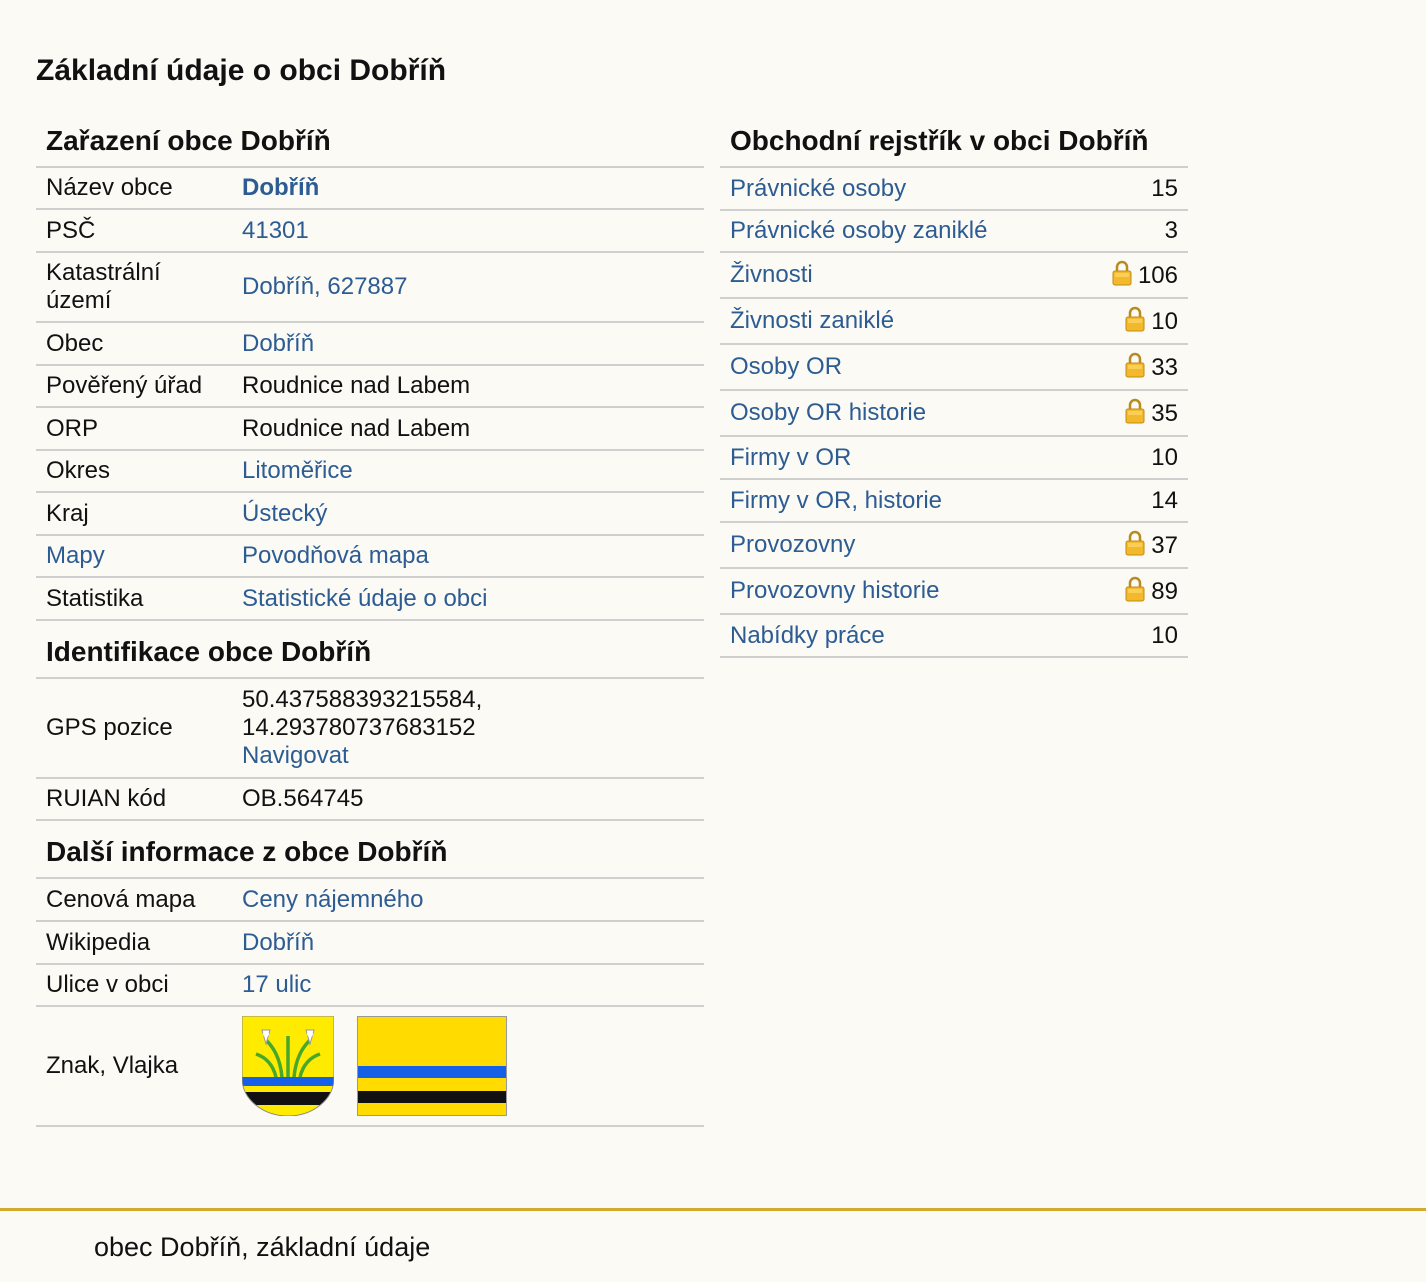 The height and width of the screenshot is (1282, 1426). I want to click on coat-of-arms-icon, so click(288, 1066).